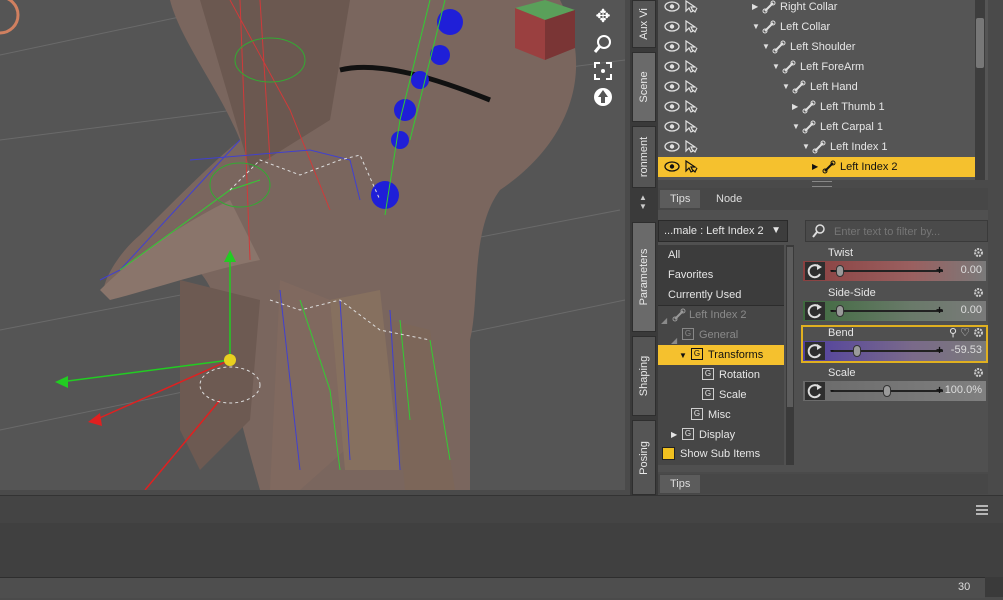 This screenshot has height=600, width=1003. Describe the element at coordinates (817, 147) in the screenshot. I see `scene-tree-row: ▼ Left Index 1` at that location.